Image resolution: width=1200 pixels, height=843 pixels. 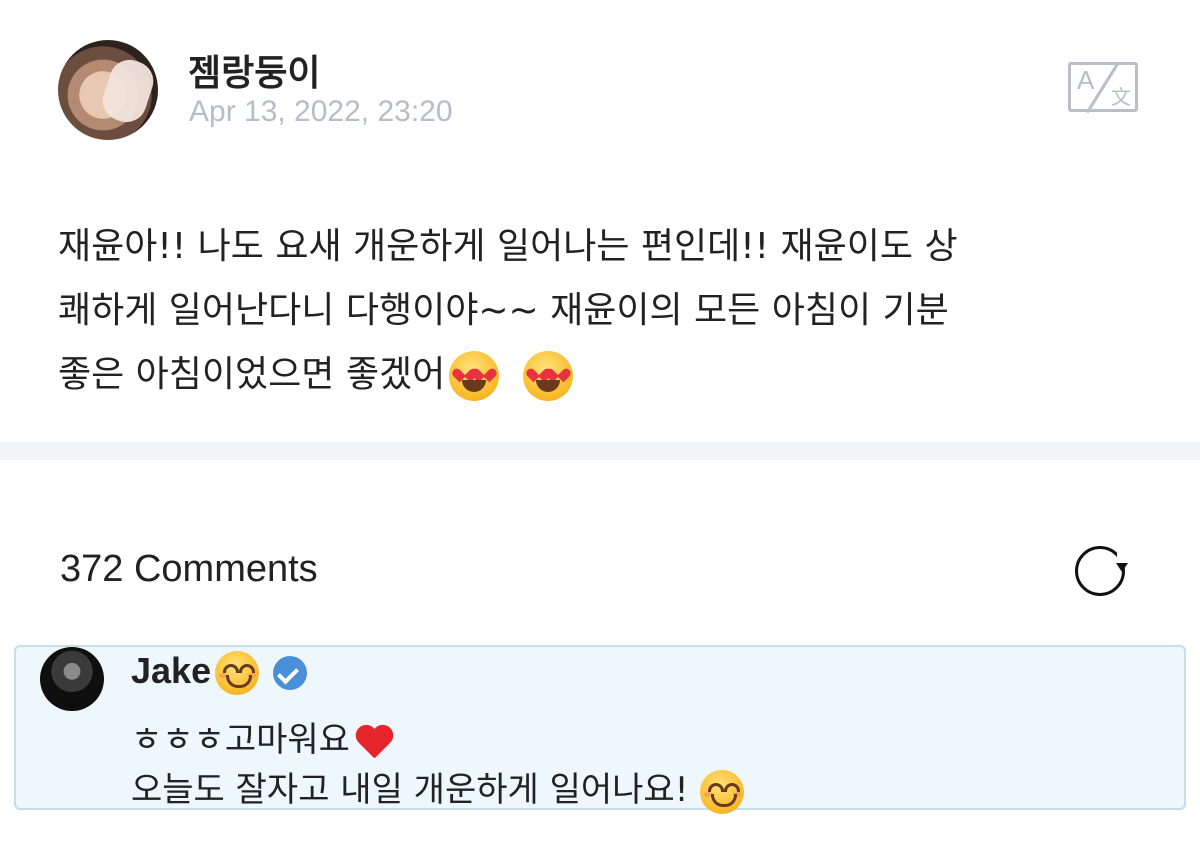 I want to click on comments-count: 372 Comments, so click(x=189, y=569).